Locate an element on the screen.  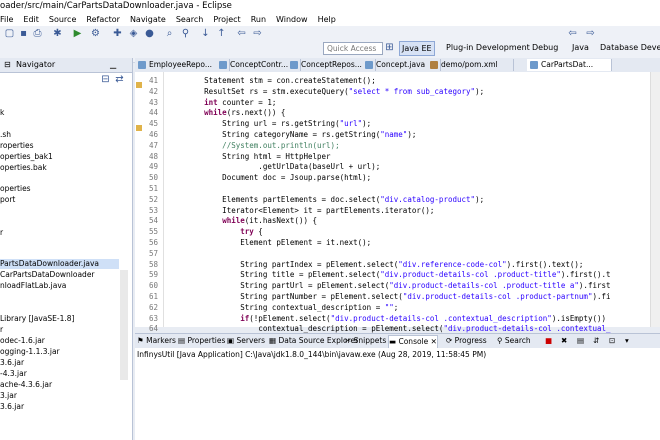
tree-item: 3.jar is located at coordinates (8, 396).